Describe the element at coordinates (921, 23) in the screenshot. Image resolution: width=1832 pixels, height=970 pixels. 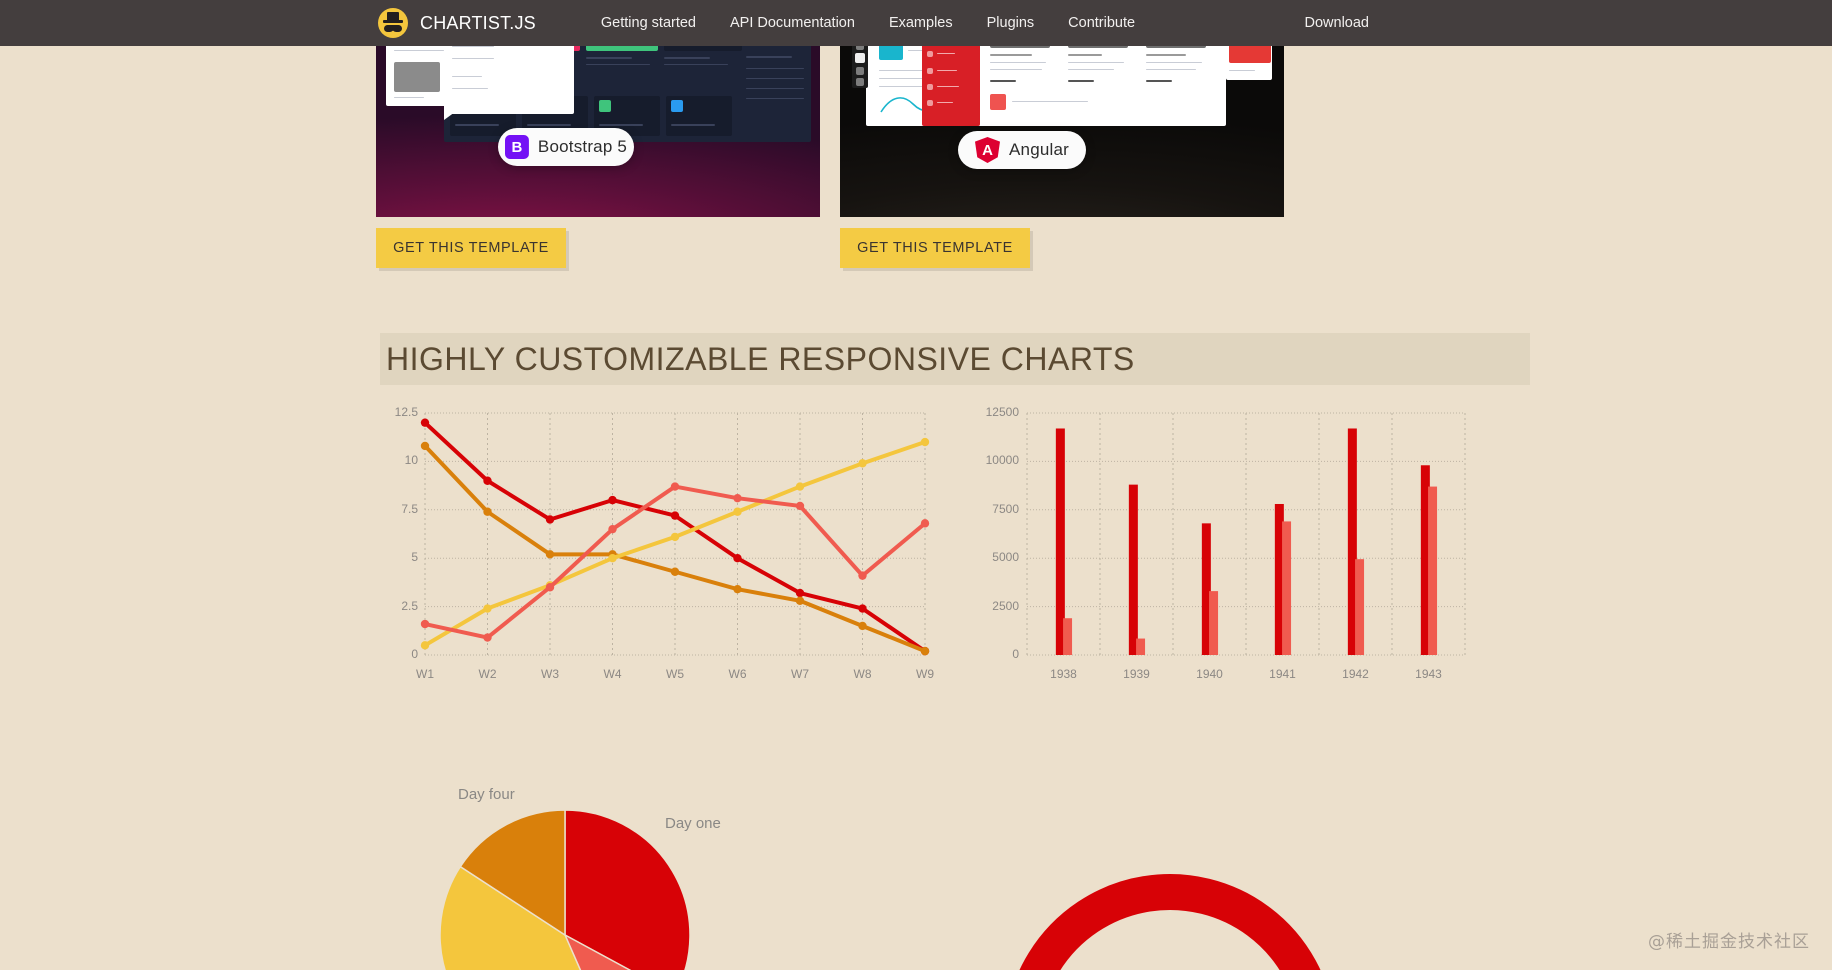
I see `nav-link-examples: Examples` at that location.